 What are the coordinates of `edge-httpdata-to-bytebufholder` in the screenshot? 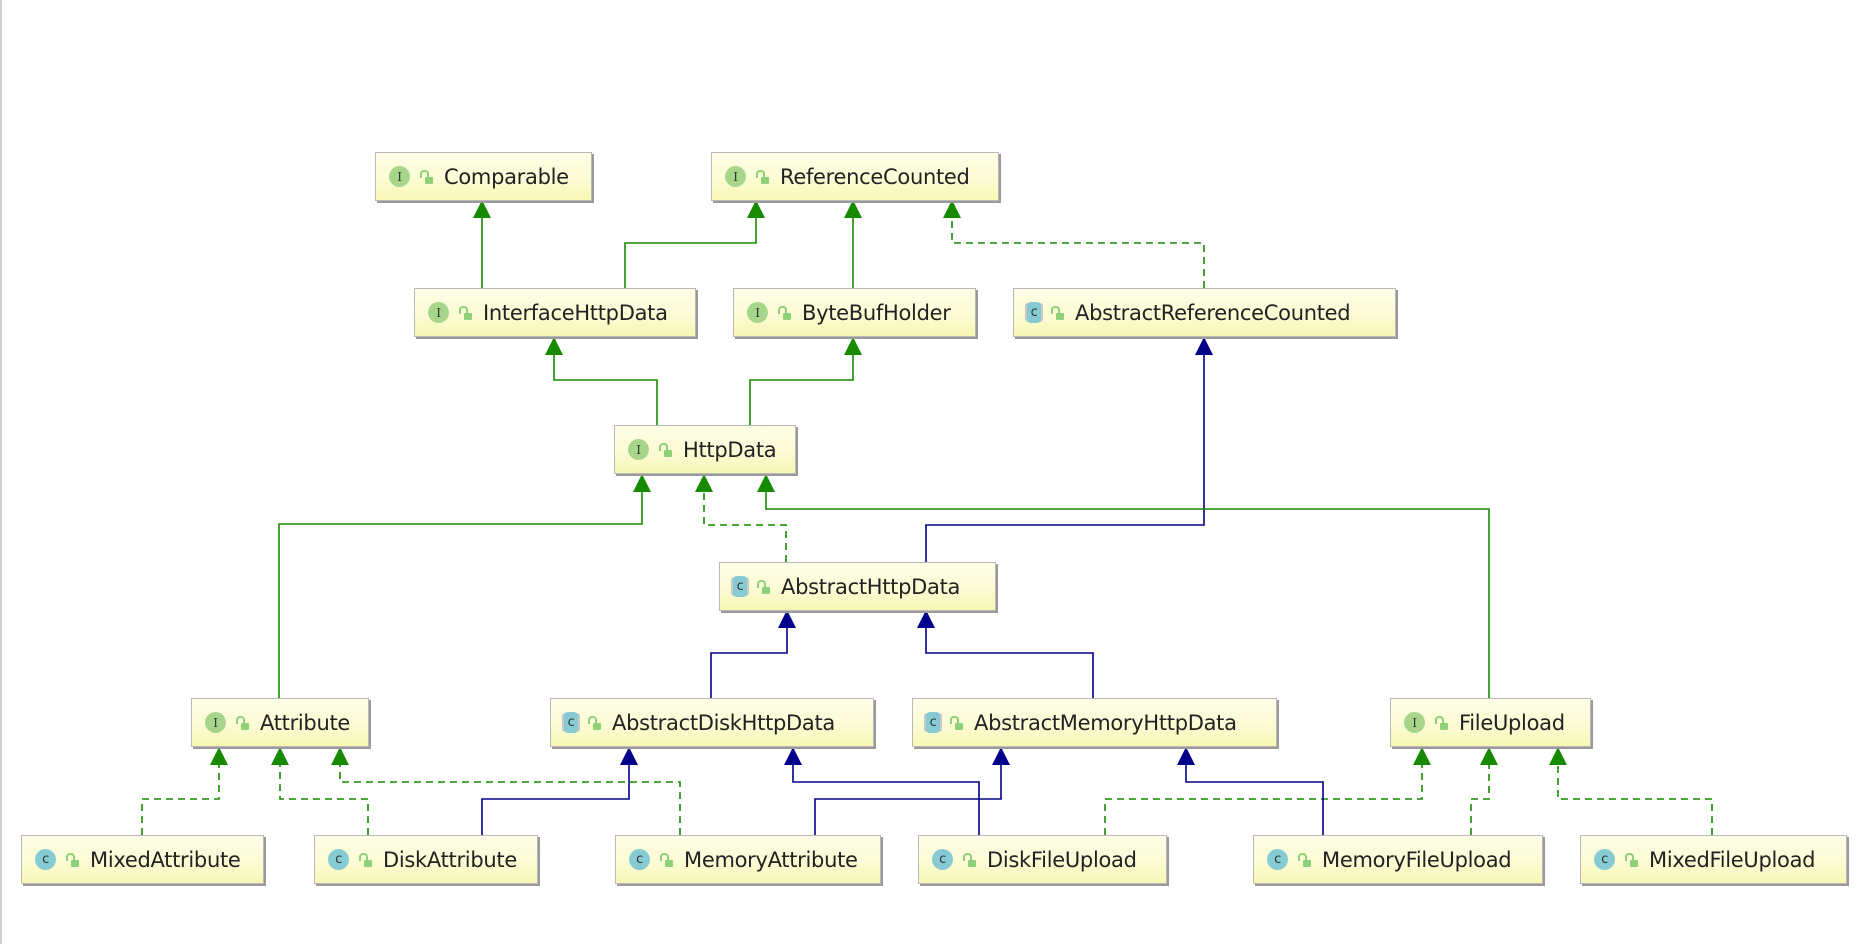 It's located at (805, 381).